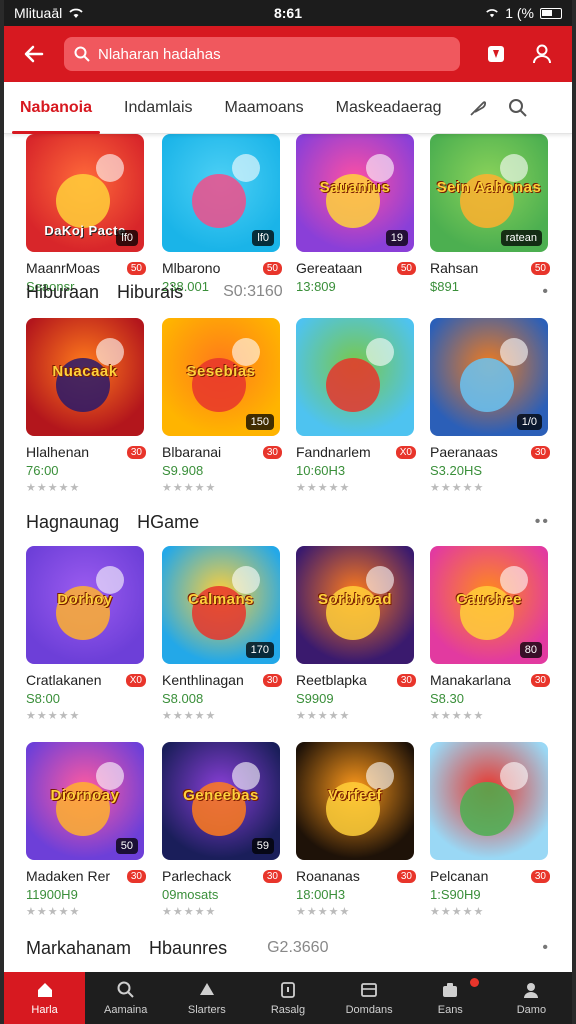 This screenshot has width=576, height=1024. What do you see at coordinates (203, 680) in the screenshot?
I see `game-title: Kenthlinagan` at bounding box center [203, 680].